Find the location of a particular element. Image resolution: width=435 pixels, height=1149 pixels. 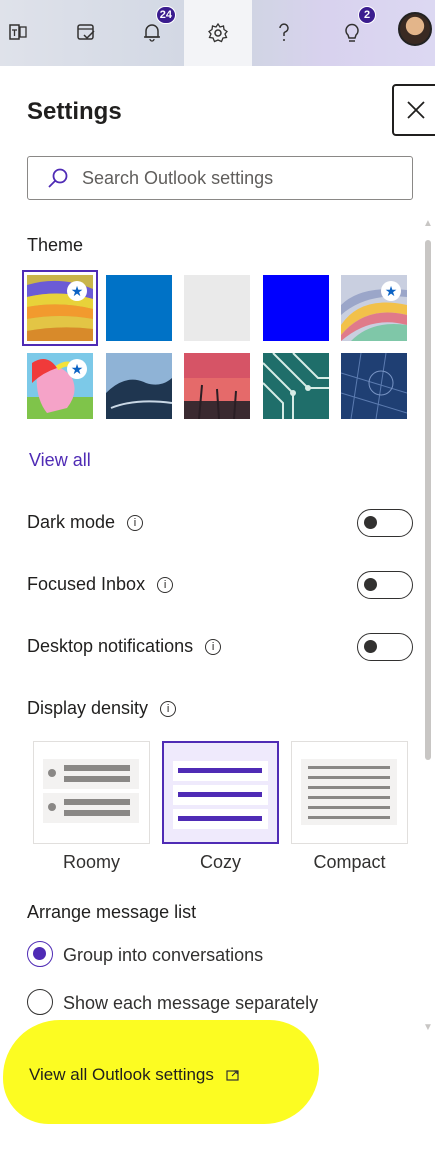

theme-tile-circuit is located at coordinates (296, 386).